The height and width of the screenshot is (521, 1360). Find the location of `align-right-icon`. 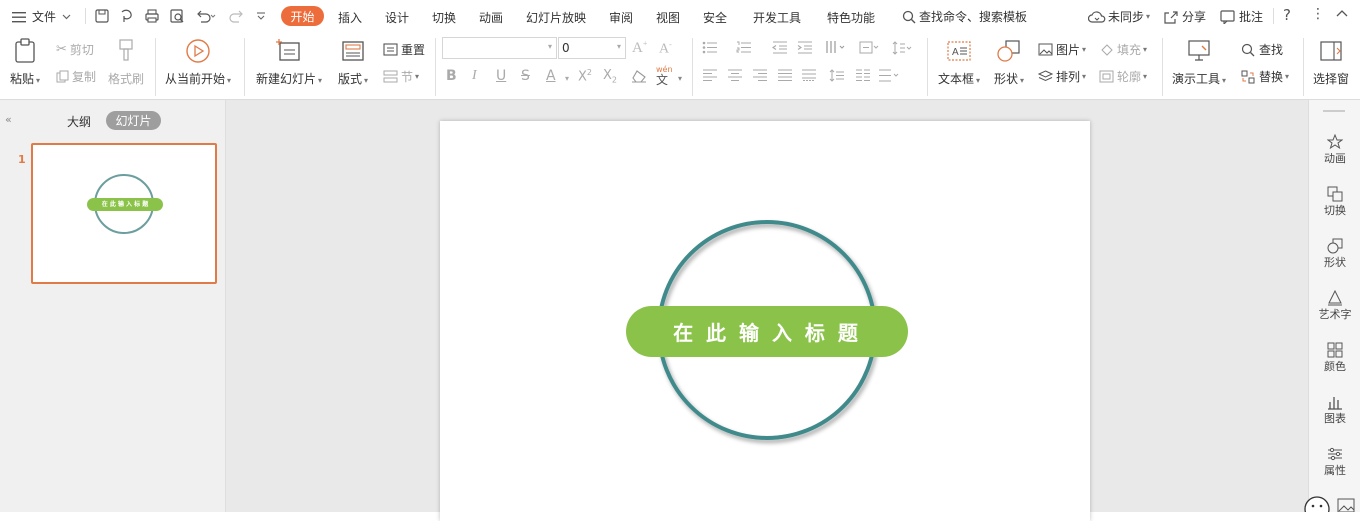

align-right-icon is located at coordinates (760, 75).